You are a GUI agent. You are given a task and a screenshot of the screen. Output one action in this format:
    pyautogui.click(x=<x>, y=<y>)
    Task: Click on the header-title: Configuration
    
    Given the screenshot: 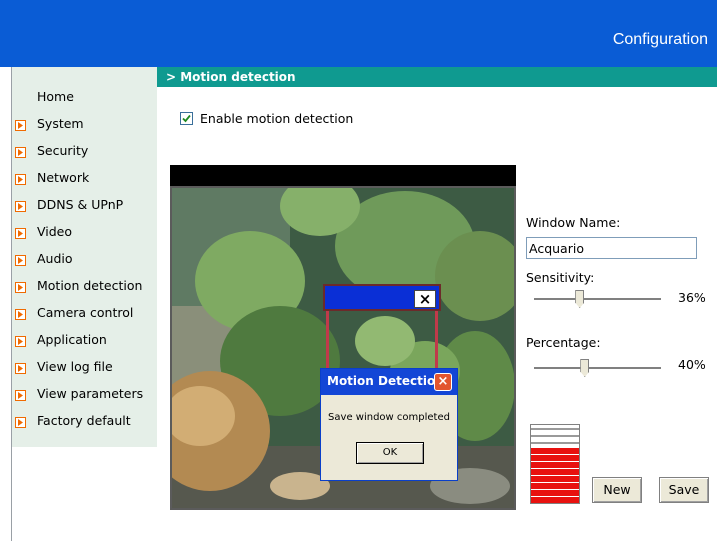 What is the action you would take?
    pyautogui.click(x=660, y=39)
    